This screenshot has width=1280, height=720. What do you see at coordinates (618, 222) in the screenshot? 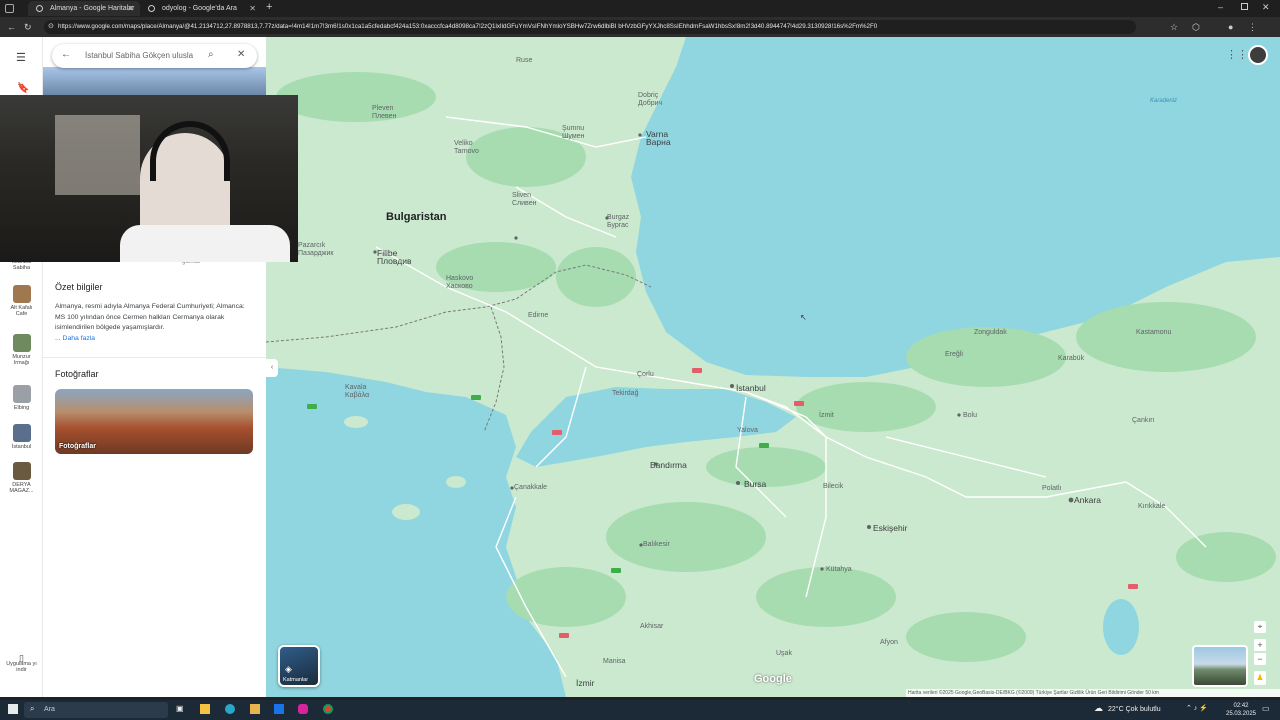
I see `map-label-burgaz: Burgaz Бургас` at bounding box center [618, 222].